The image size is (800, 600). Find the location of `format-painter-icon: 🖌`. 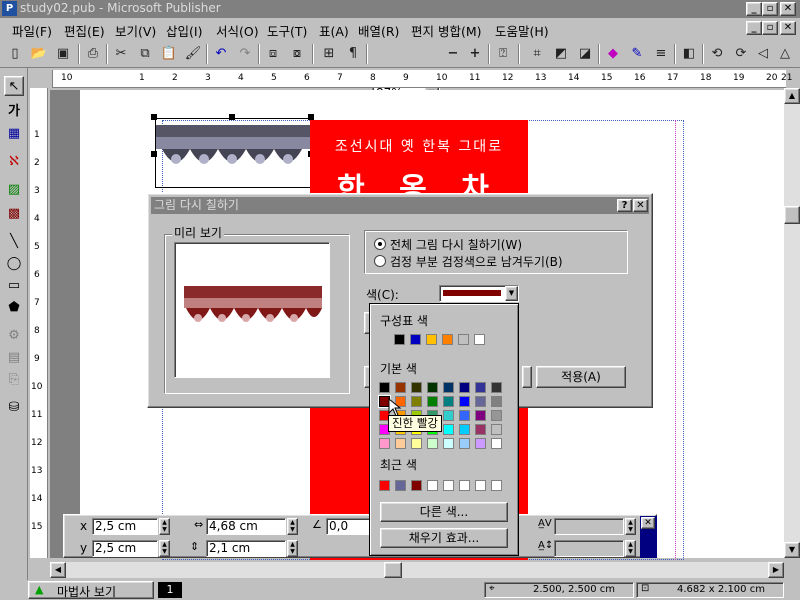

format-painter-icon: 🖌 is located at coordinates (193, 54).